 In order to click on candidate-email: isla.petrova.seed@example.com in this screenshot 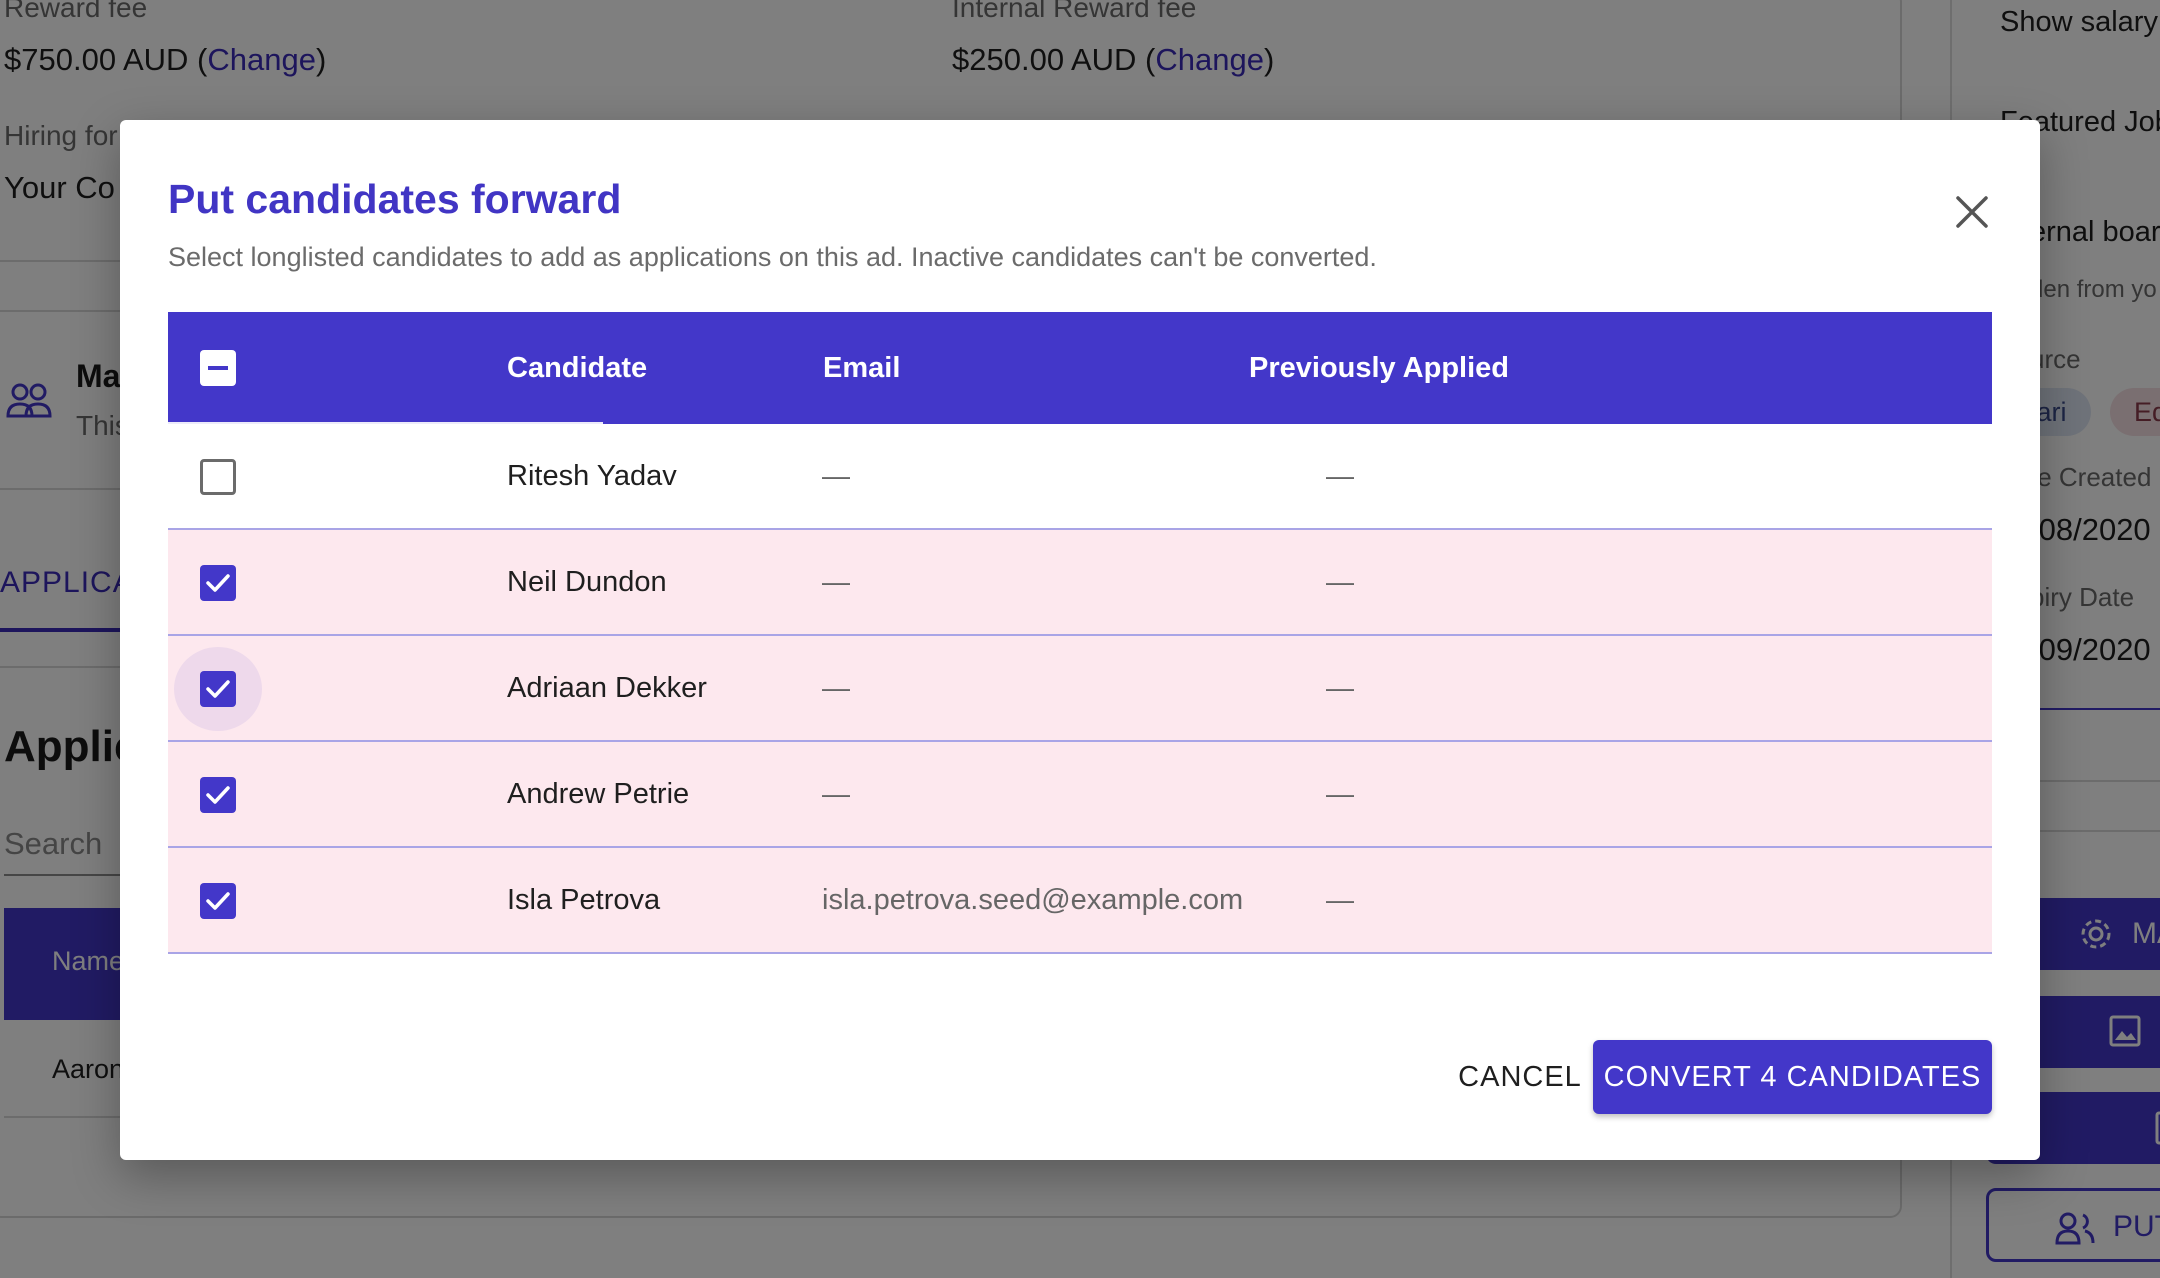, I will do `click(1033, 900)`.